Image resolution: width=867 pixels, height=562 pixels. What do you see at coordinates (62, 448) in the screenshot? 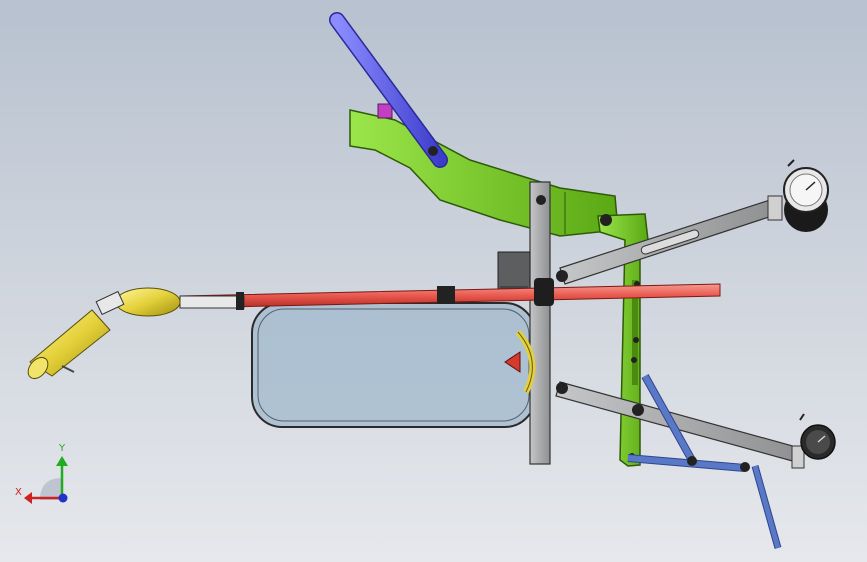
I see `axis-label-y: Y` at bounding box center [62, 448].